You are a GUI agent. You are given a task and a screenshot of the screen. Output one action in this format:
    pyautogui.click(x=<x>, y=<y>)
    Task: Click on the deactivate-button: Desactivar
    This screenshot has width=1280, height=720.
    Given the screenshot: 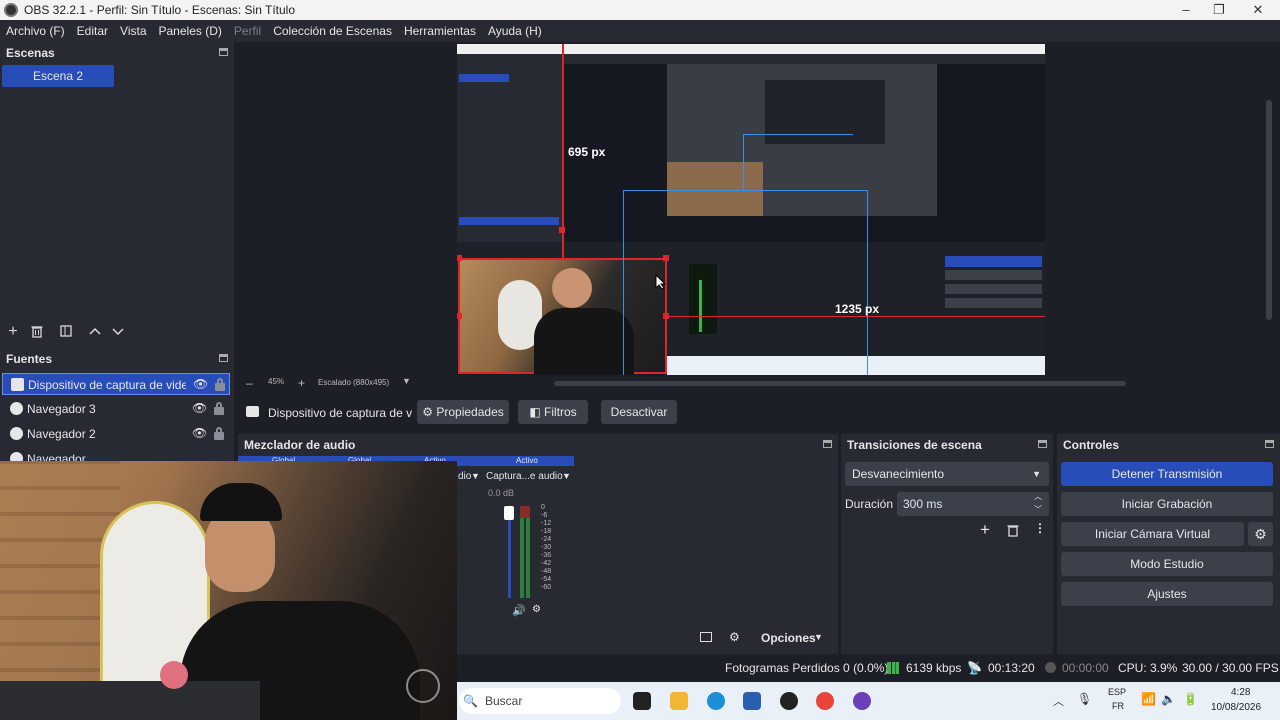 What is the action you would take?
    pyautogui.click(x=639, y=412)
    